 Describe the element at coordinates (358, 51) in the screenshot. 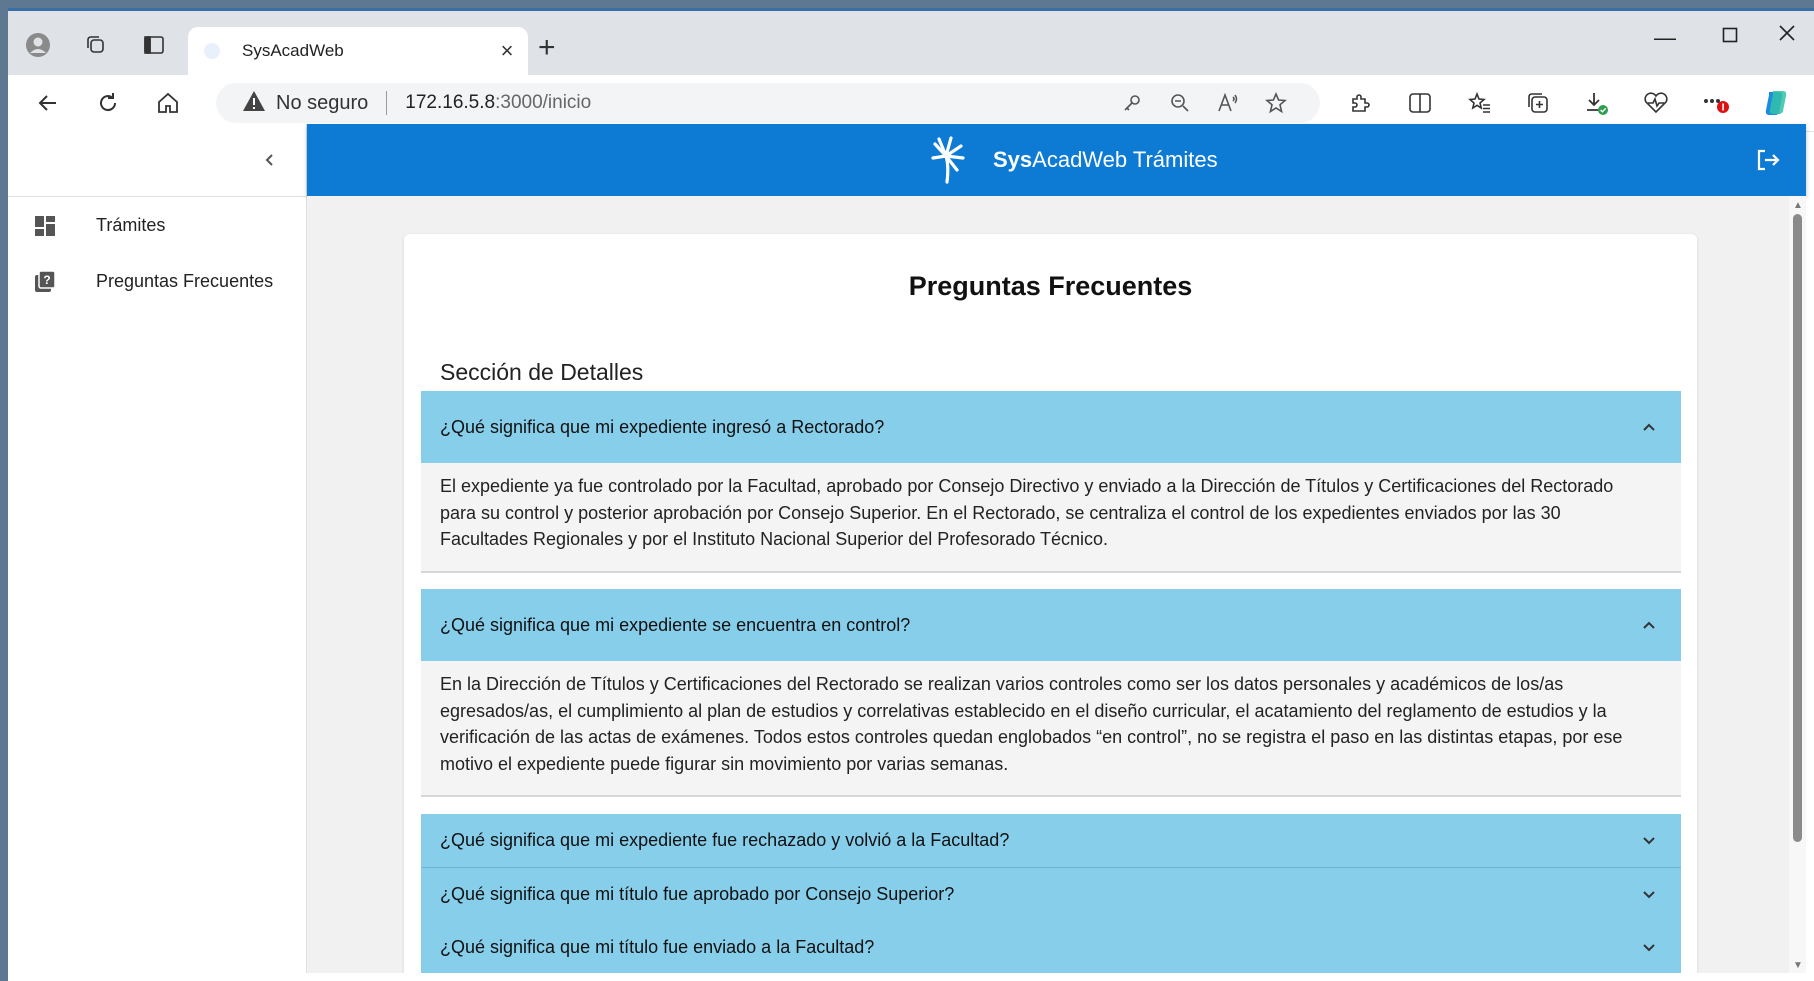

I see `browser-tab-active: SysAcadWeb ×` at that location.